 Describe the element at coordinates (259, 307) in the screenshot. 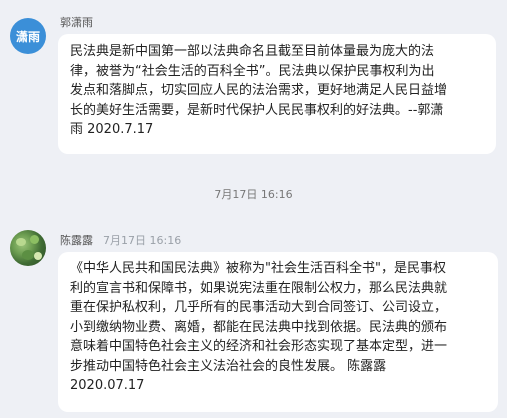

I see `message-line: 重在保护私权利，几乎所有的民事活动大到合同签订、公司设立，` at that location.